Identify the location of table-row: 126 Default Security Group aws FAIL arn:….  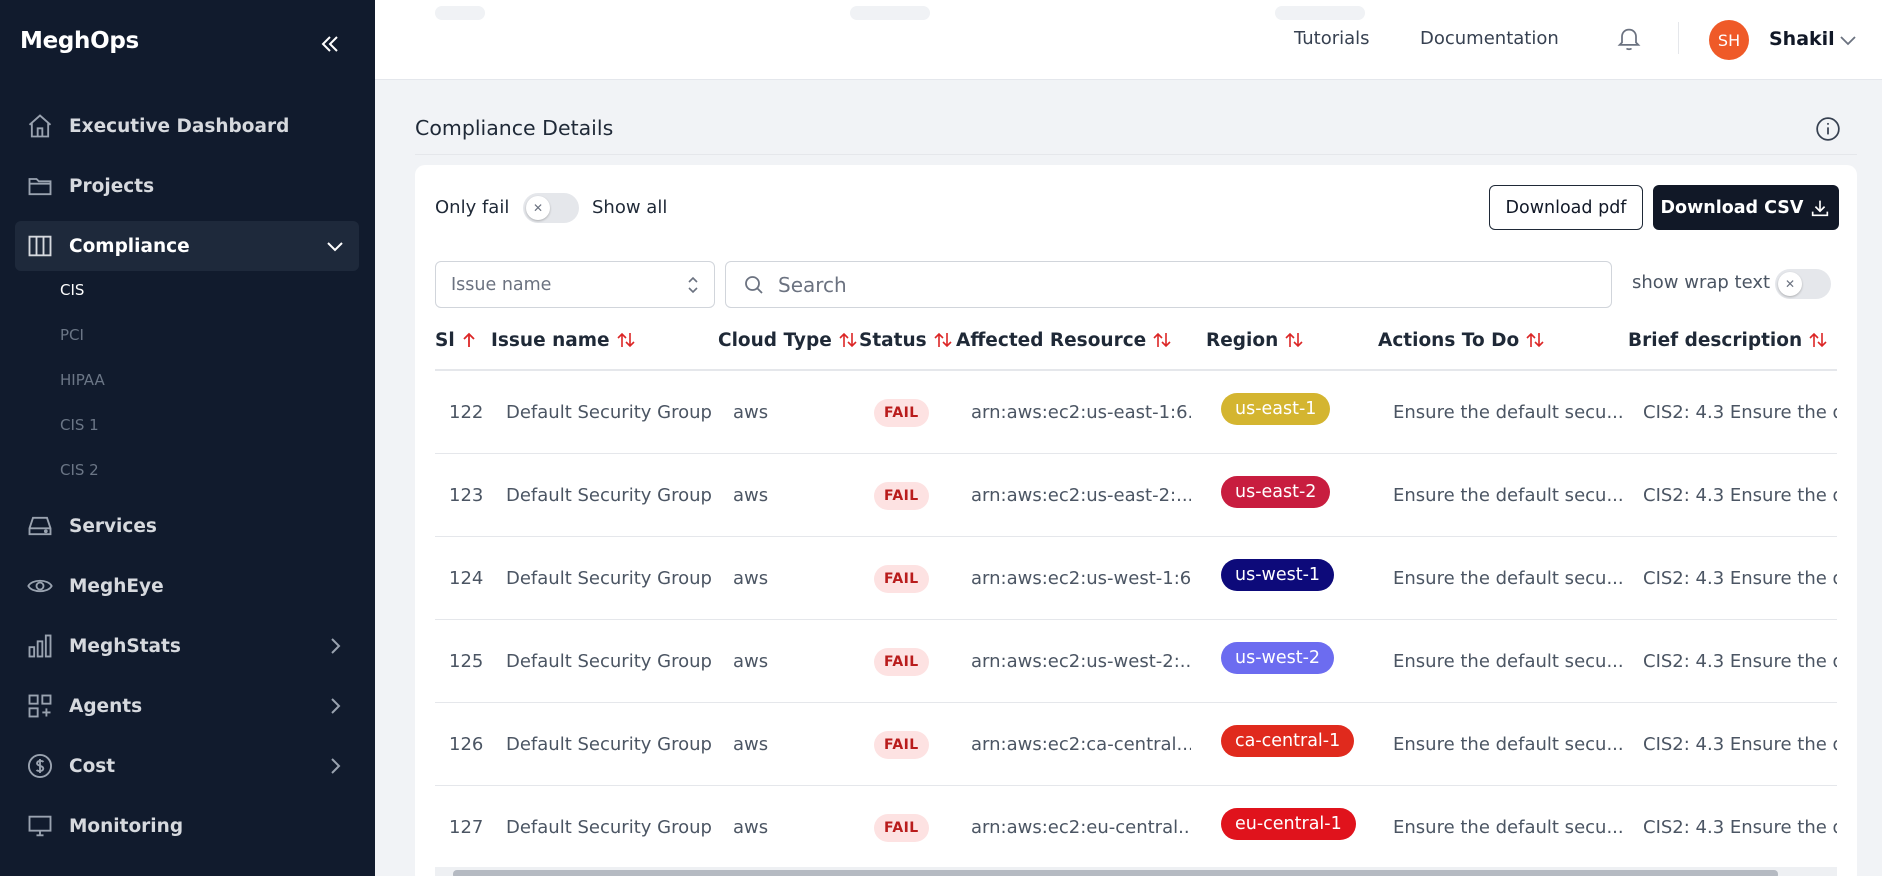
(1136, 744).